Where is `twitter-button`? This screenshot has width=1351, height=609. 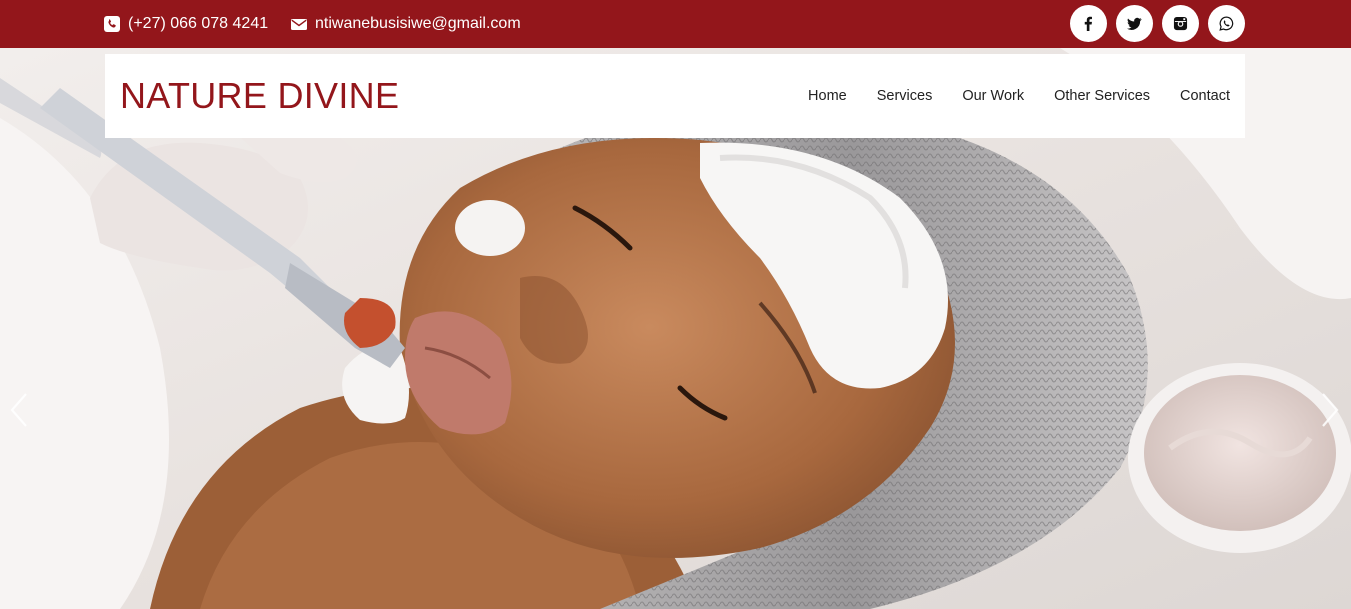 twitter-button is located at coordinates (1134, 23).